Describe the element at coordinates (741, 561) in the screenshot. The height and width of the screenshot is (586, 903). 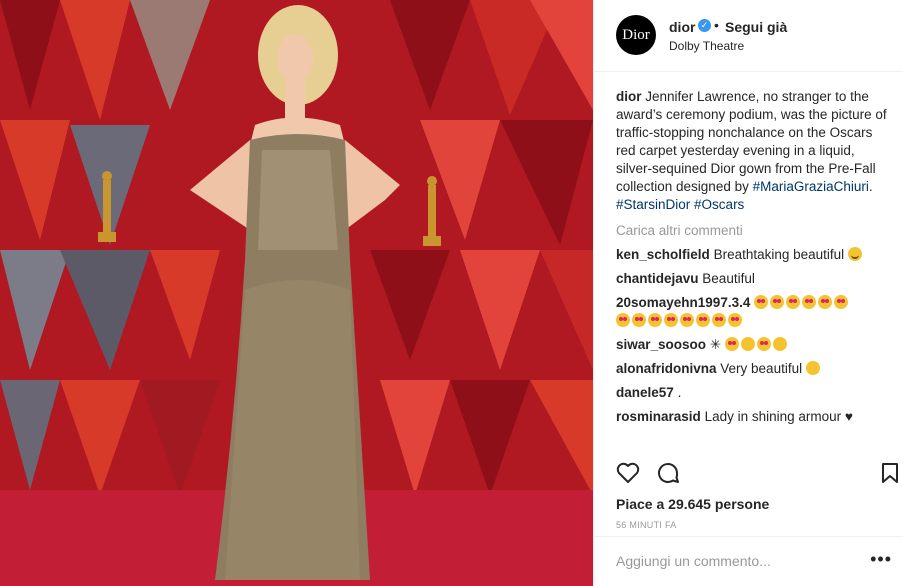
I see `add-comment-input` at that location.